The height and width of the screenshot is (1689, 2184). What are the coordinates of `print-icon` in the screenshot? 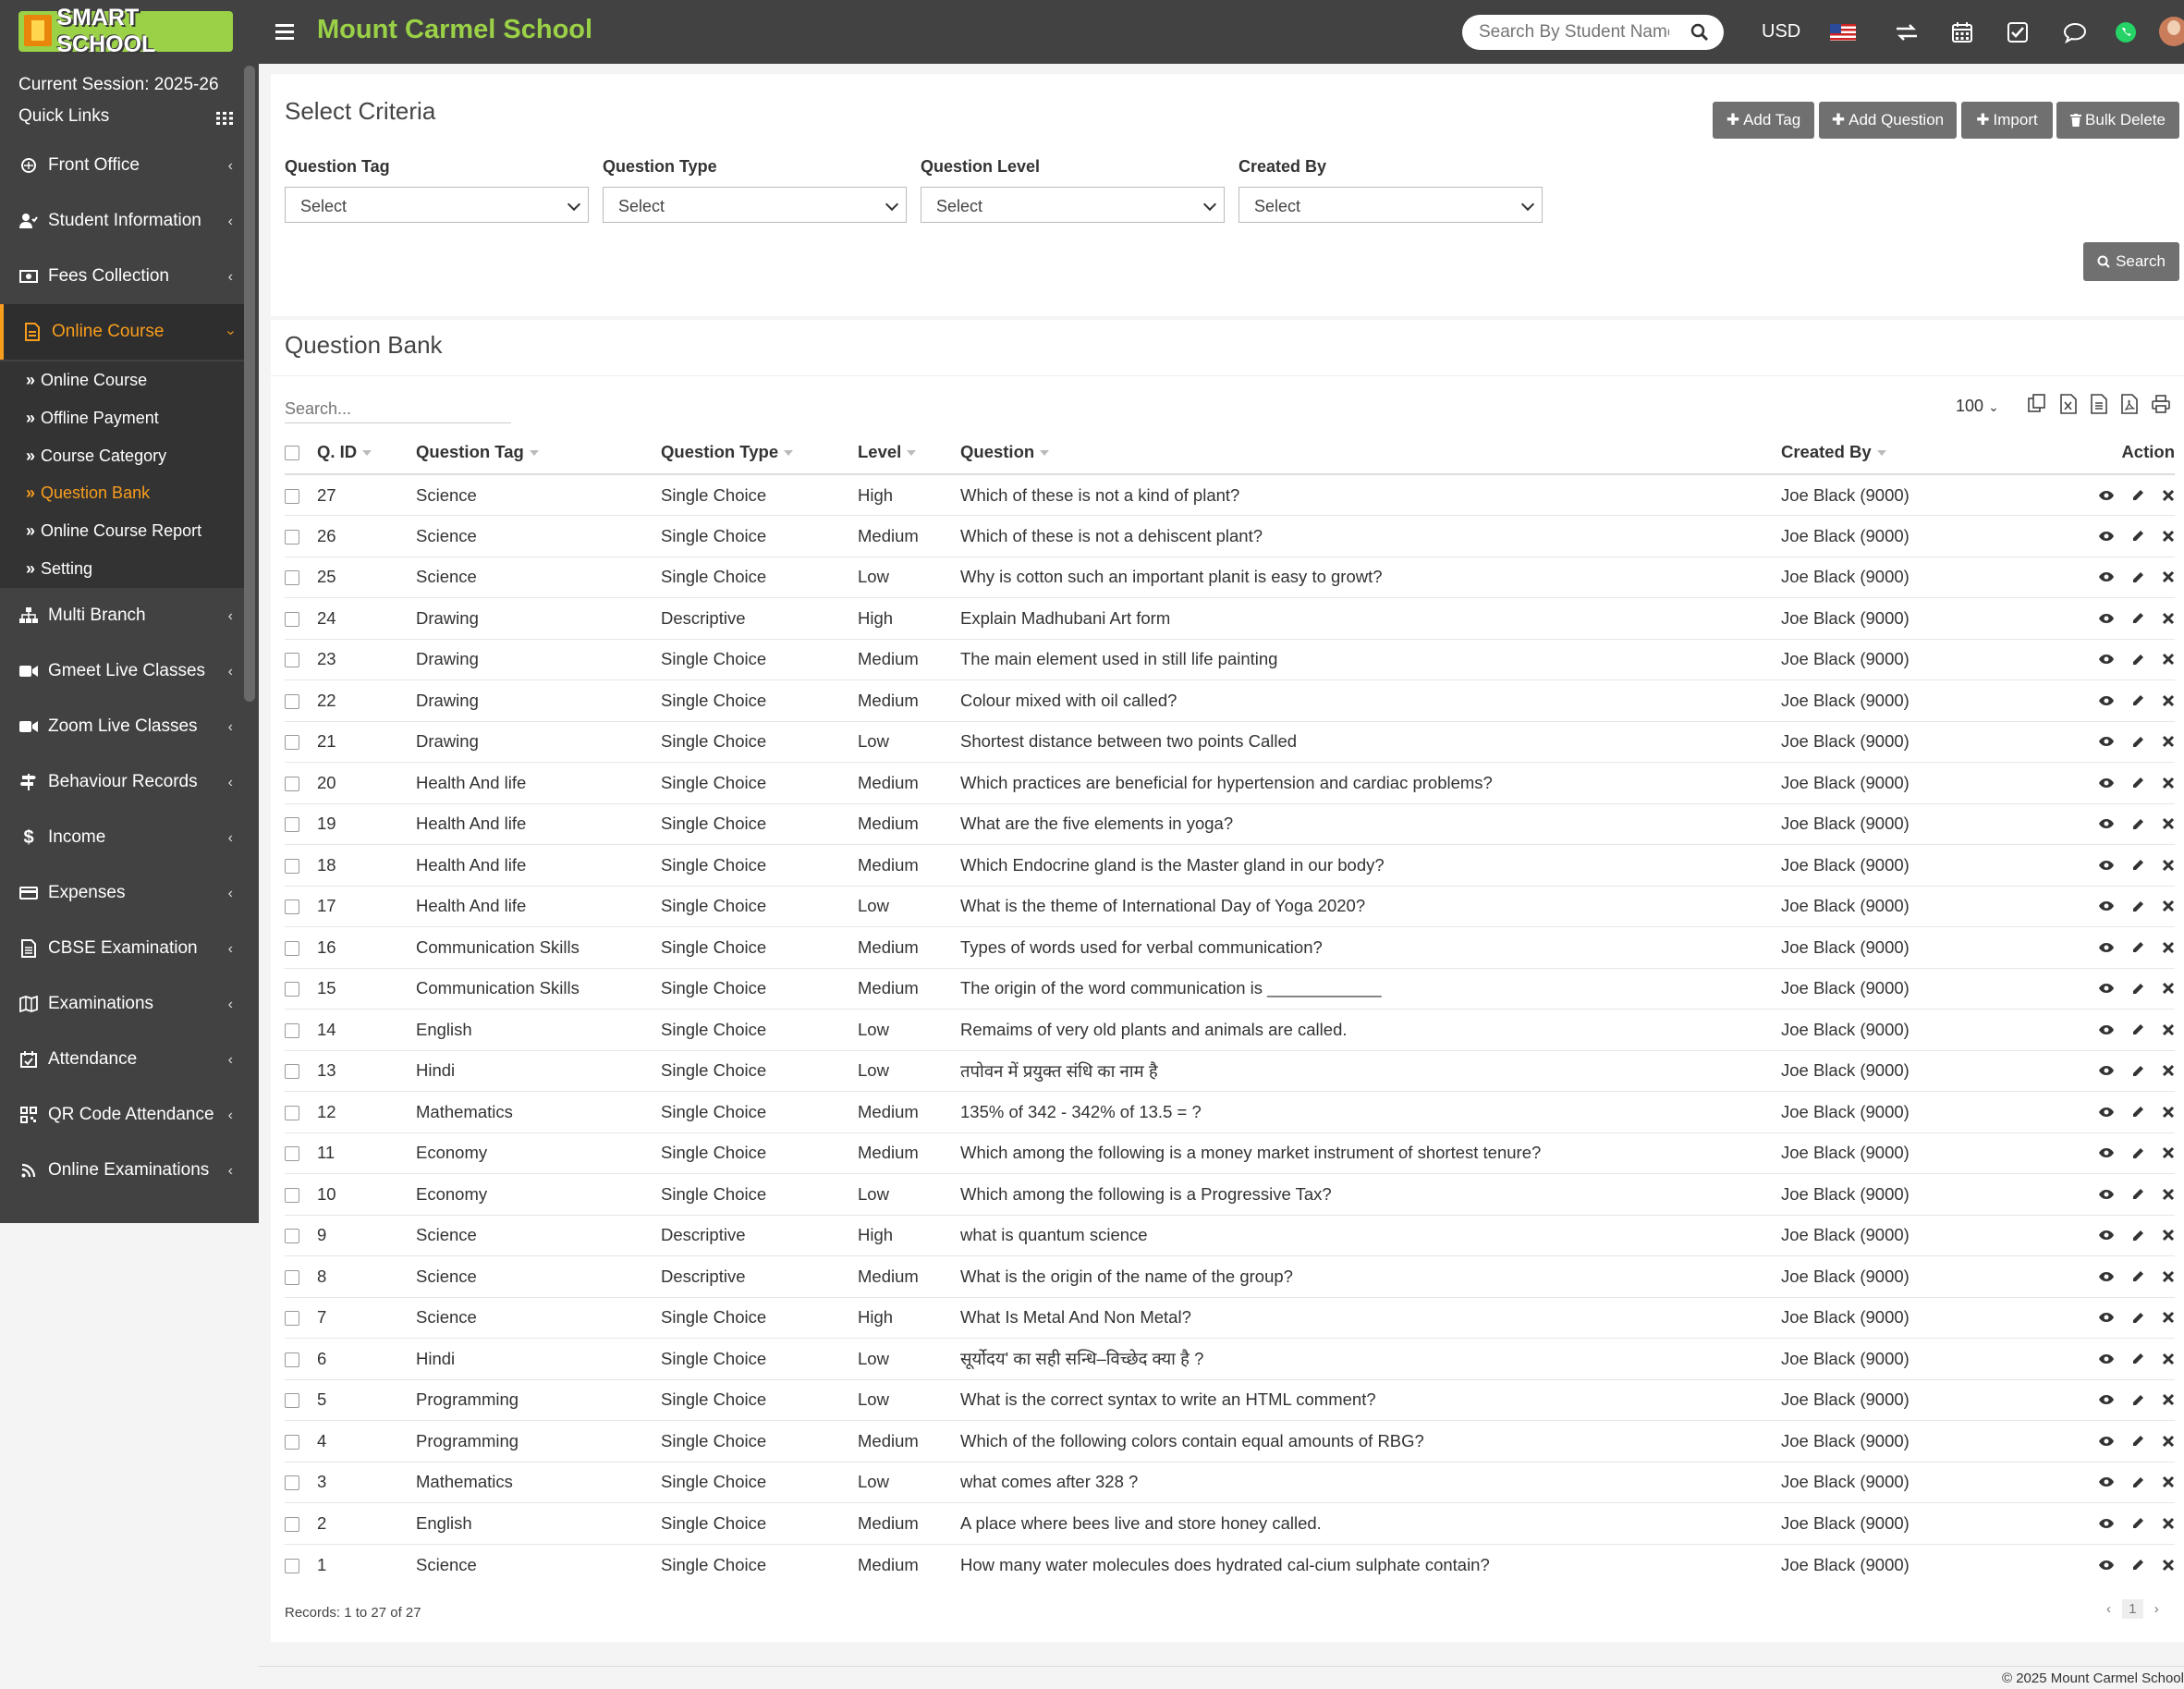 It's located at (2161, 404).